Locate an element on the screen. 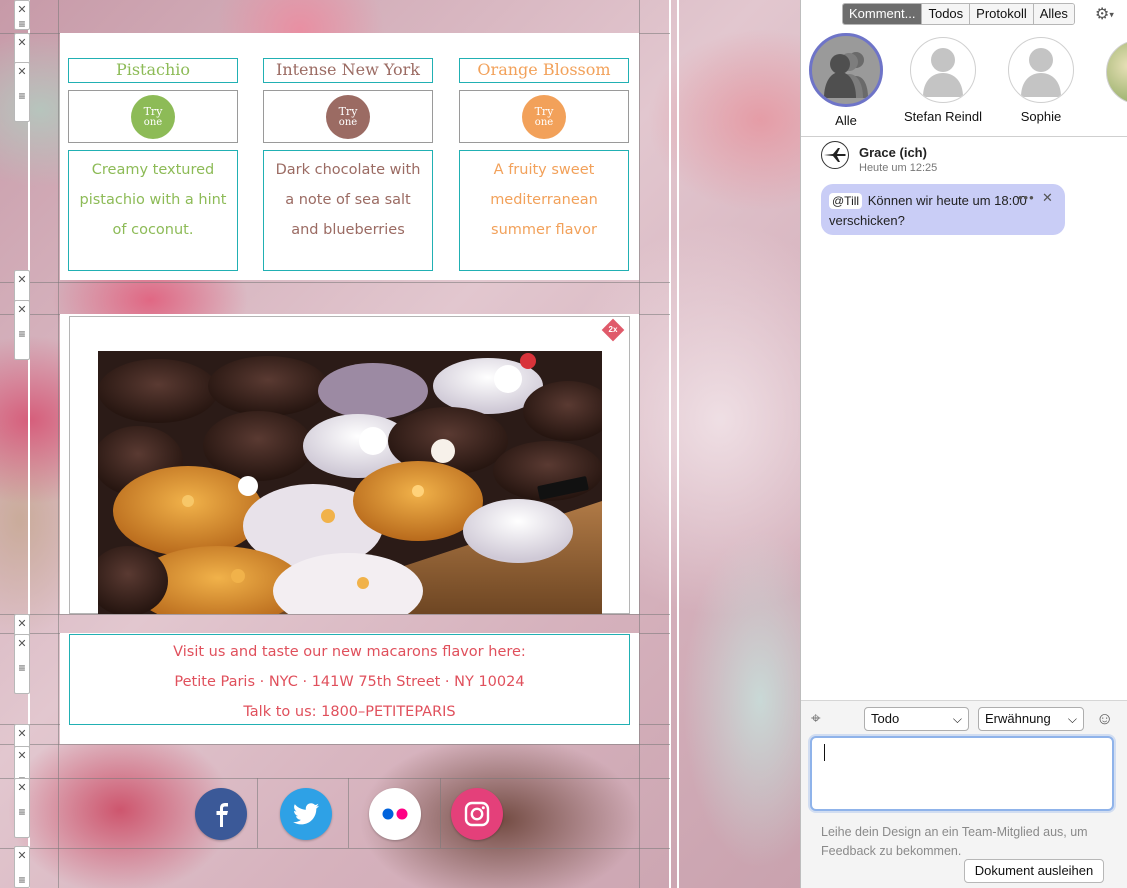 The width and height of the screenshot is (1127, 888). facebook-icon is located at coordinates (222, 815).